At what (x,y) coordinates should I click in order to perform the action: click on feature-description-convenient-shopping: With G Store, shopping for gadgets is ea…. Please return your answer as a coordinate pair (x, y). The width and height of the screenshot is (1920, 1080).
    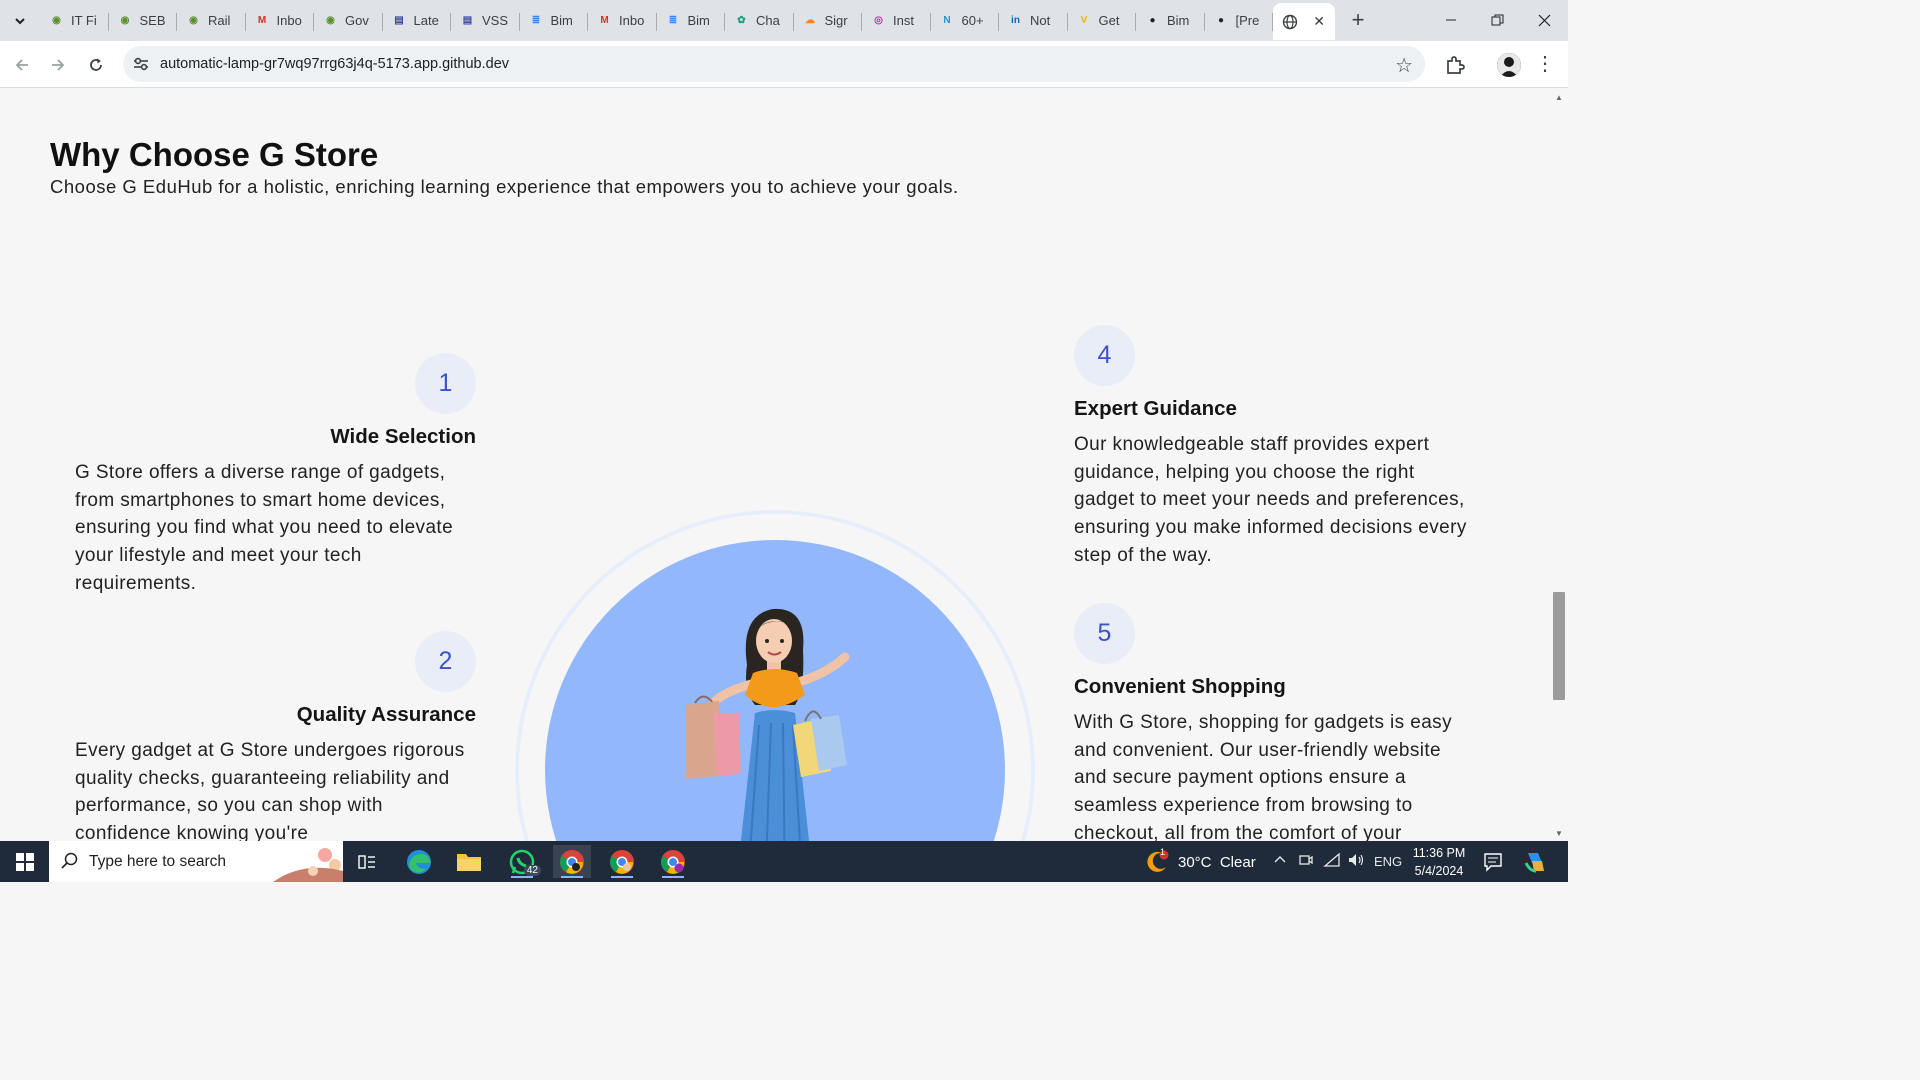
    Looking at the image, I should click on (1263, 776).